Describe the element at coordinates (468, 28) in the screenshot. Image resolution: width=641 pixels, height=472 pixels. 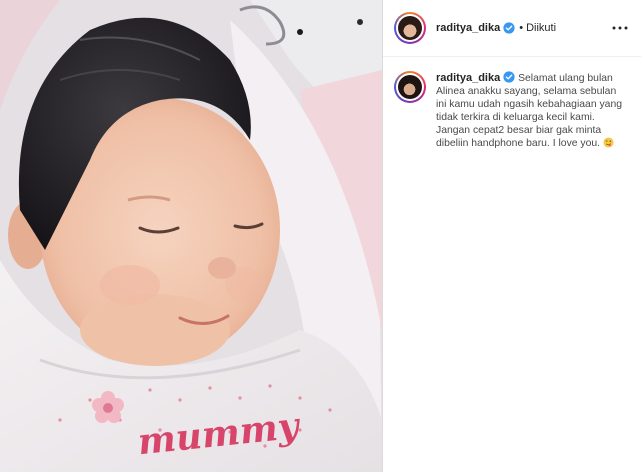
I see `header-username: raditya_dika` at that location.